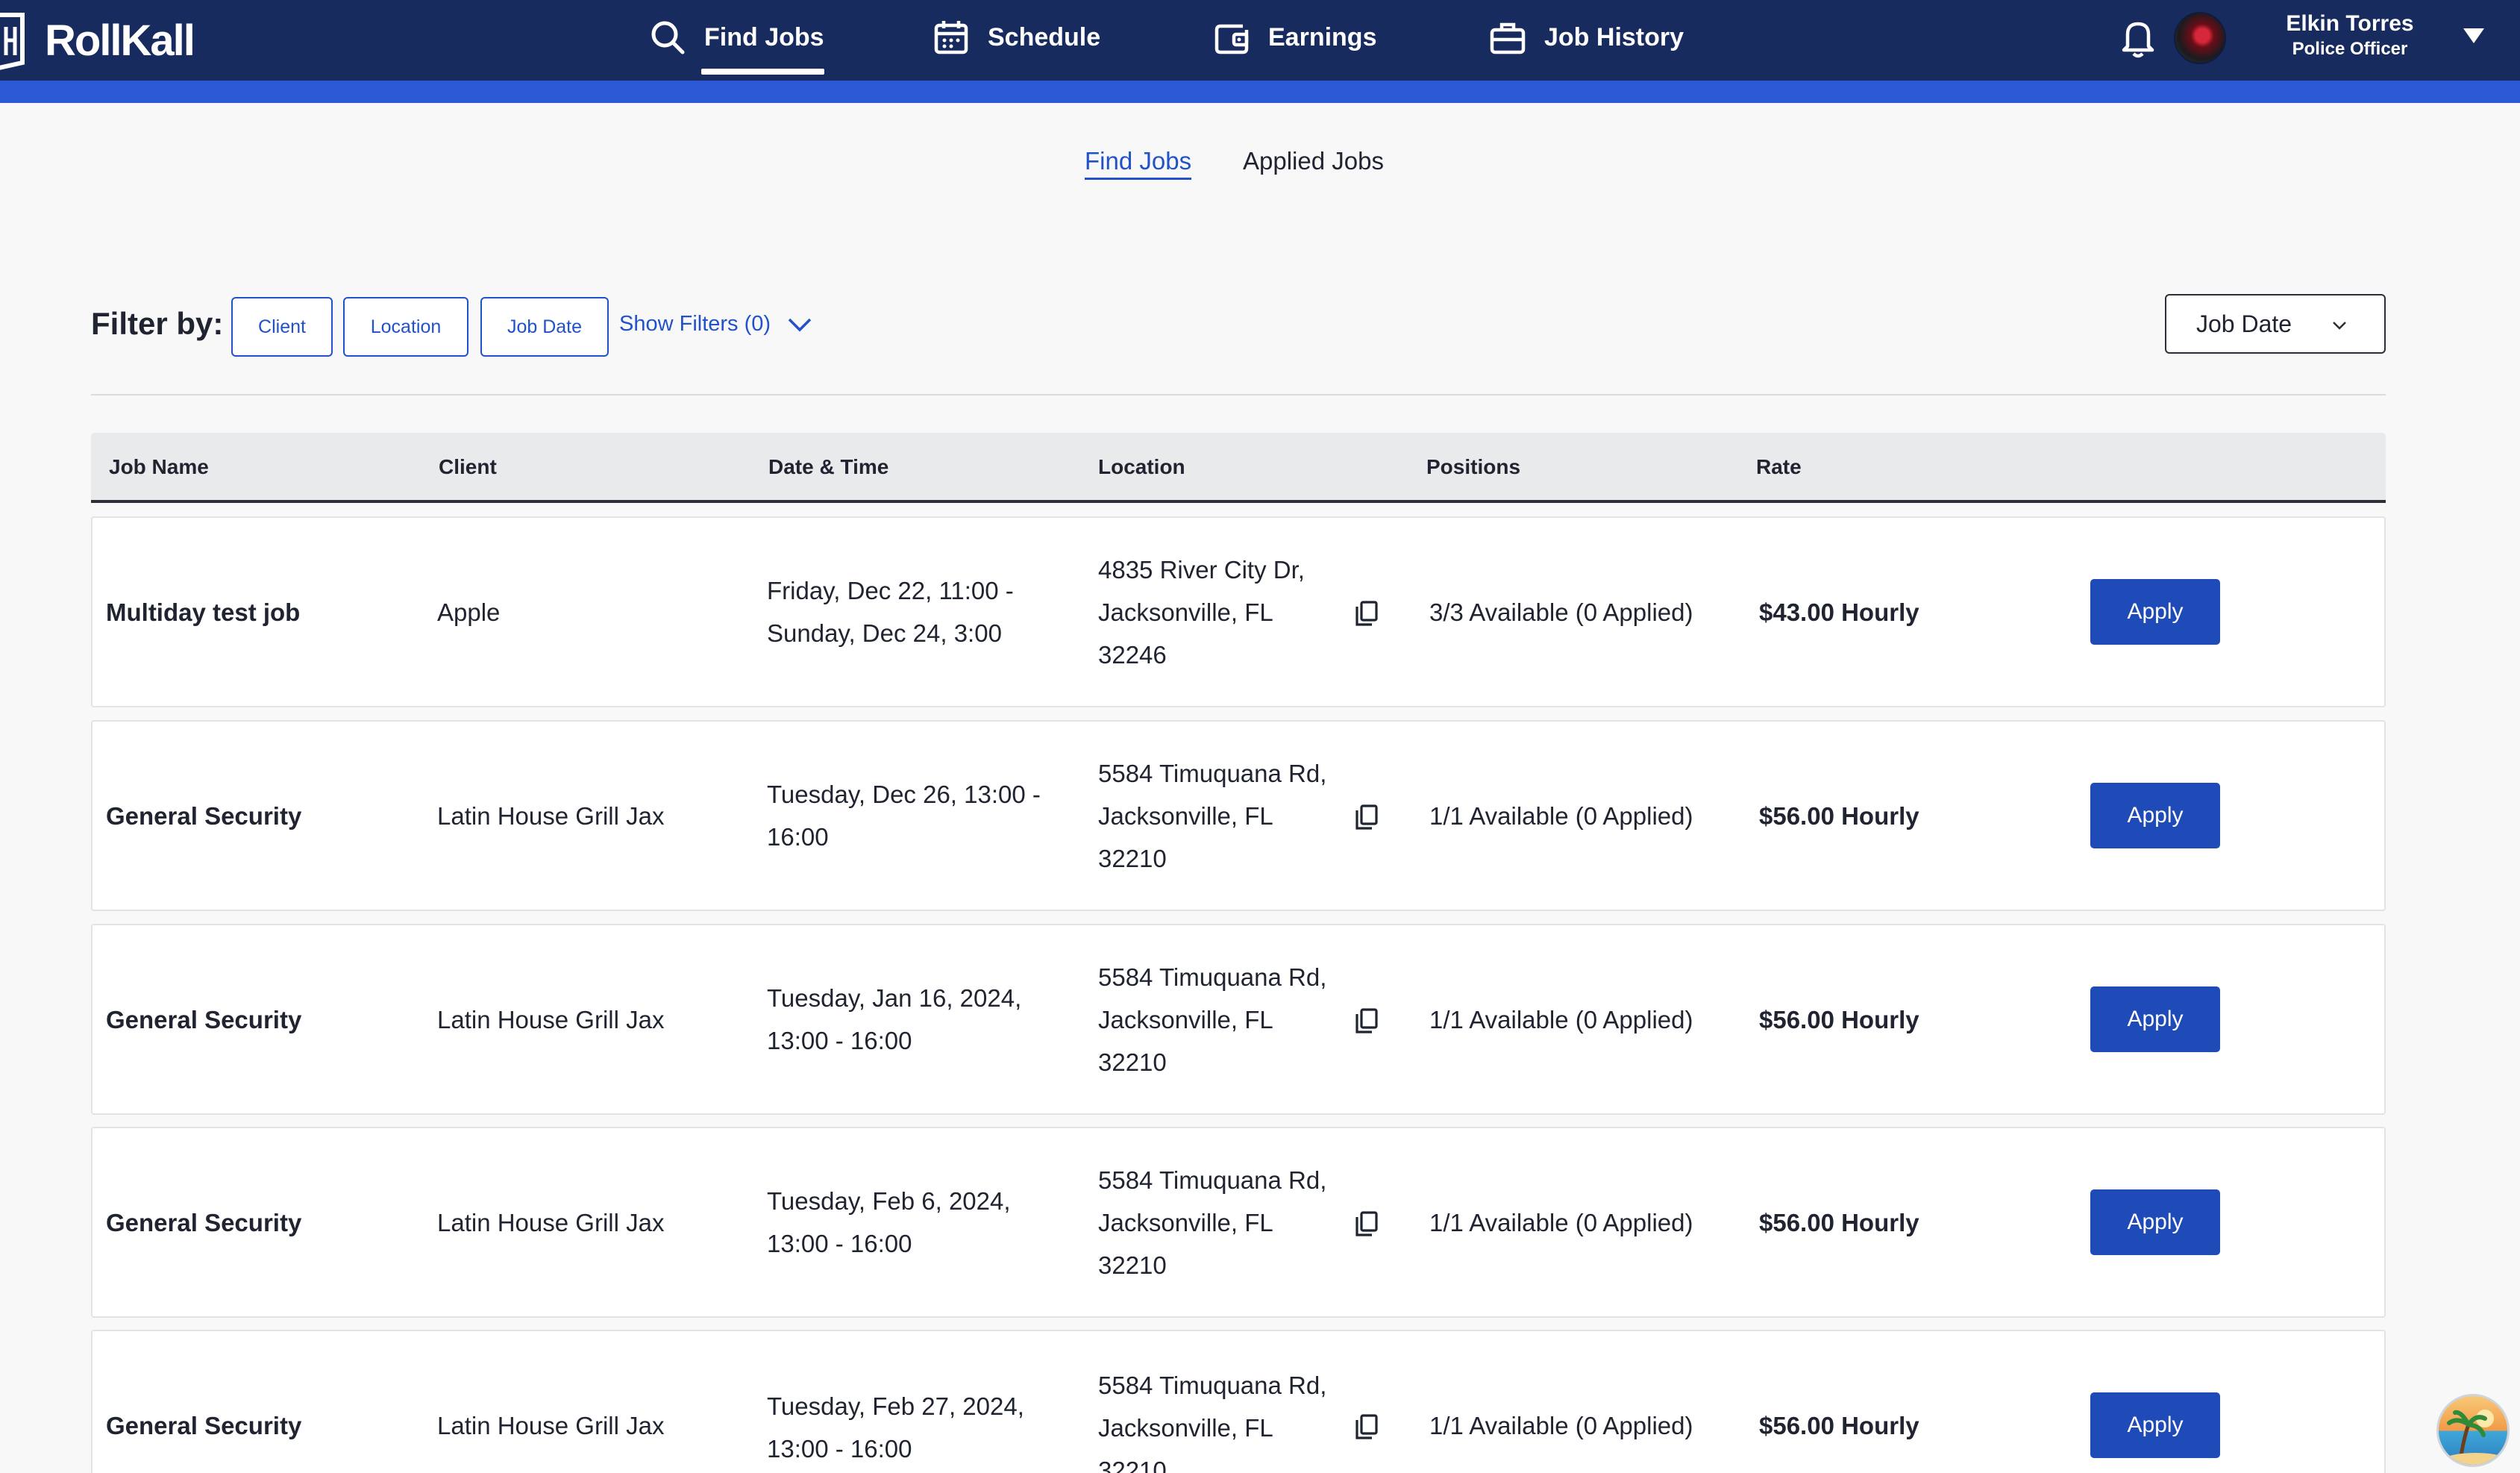 The height and width of the screenshot is (1473, 2520). Describe the element at coordinates (1779, 466) in the screenshot. I see `column-header-rate: Rate` at that location.